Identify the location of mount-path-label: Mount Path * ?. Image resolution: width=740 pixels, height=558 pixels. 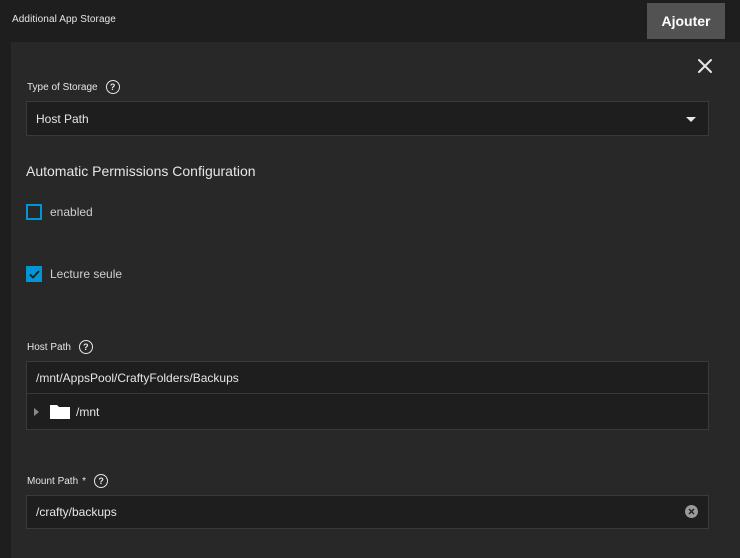
(68, 481).